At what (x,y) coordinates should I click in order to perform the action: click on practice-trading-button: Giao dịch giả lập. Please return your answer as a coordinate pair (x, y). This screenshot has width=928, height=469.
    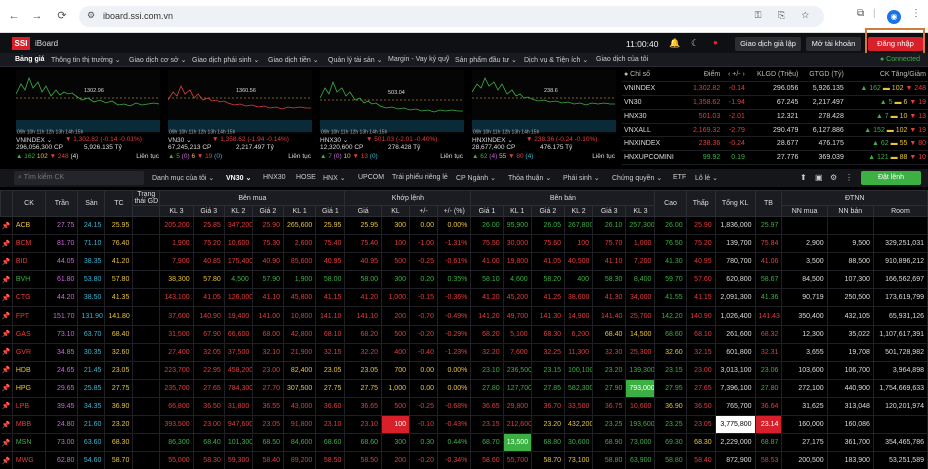
    Looking at the image, I should click on (768, 44).